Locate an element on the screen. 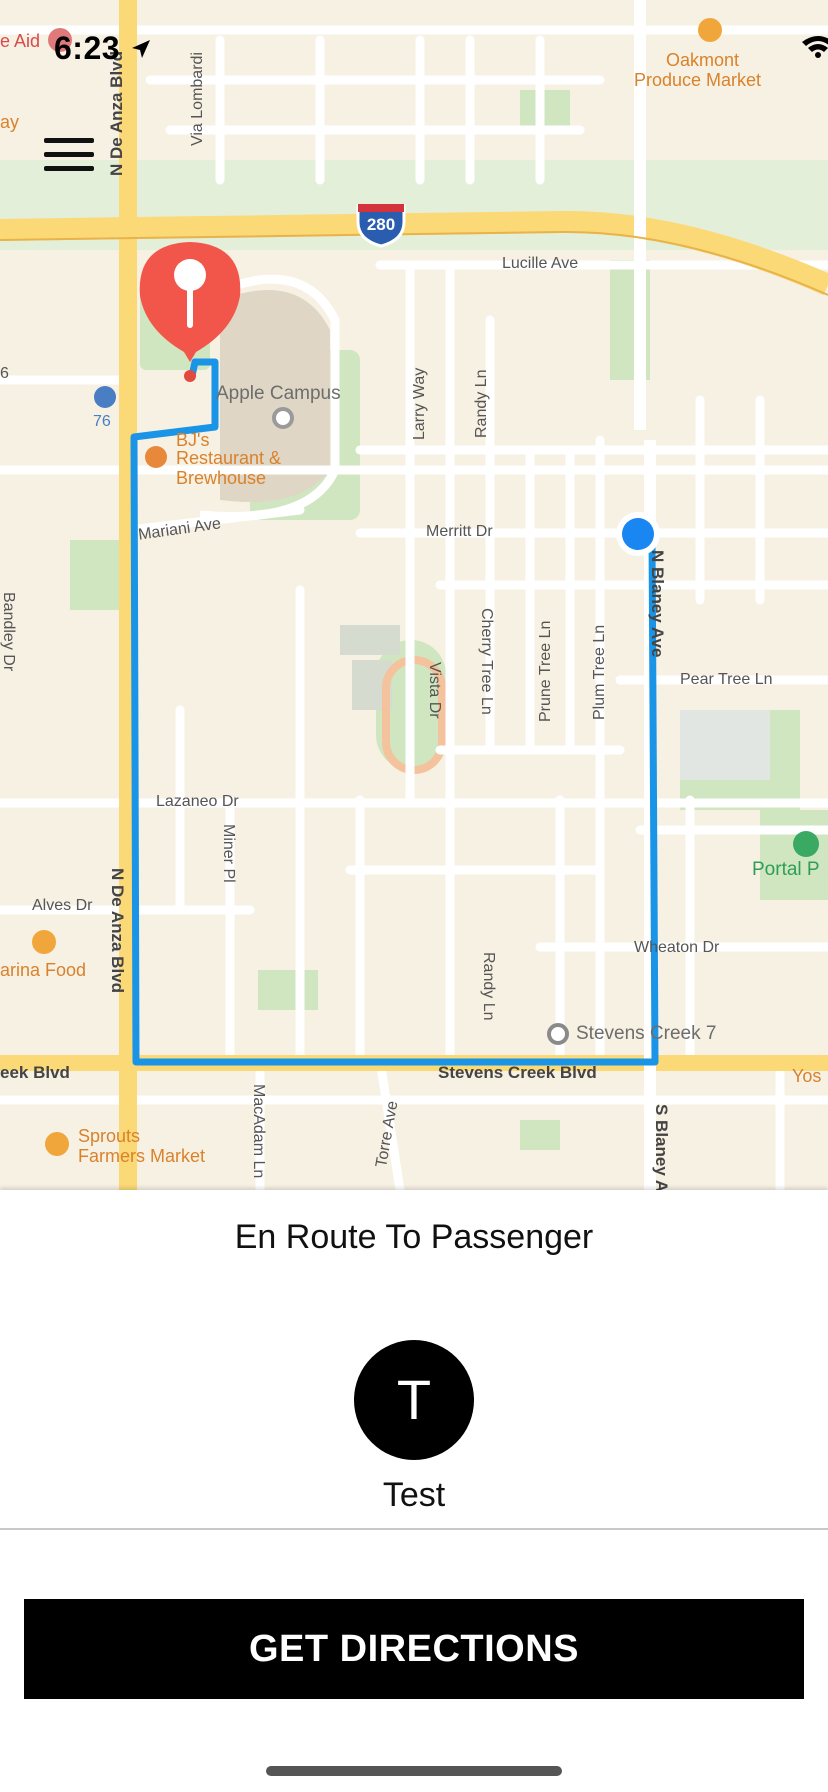 Image resolution: width=828 pixels, height=1792 pixels. hamburger-menu-button is located at coordinates (69, 158).